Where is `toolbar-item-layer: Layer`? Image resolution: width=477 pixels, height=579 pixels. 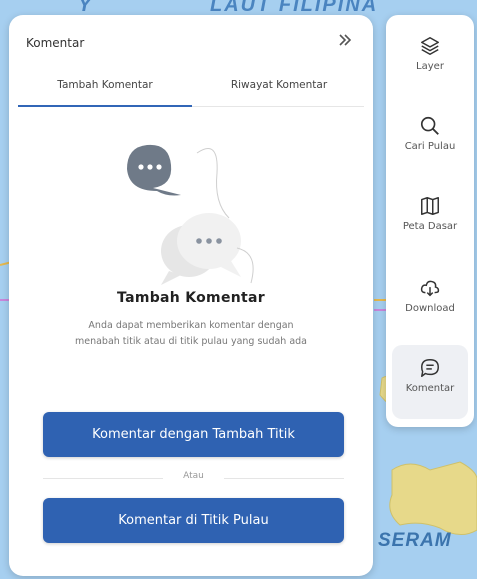
toolbar-item-layer: Layer is located at coordinates (430, 60).